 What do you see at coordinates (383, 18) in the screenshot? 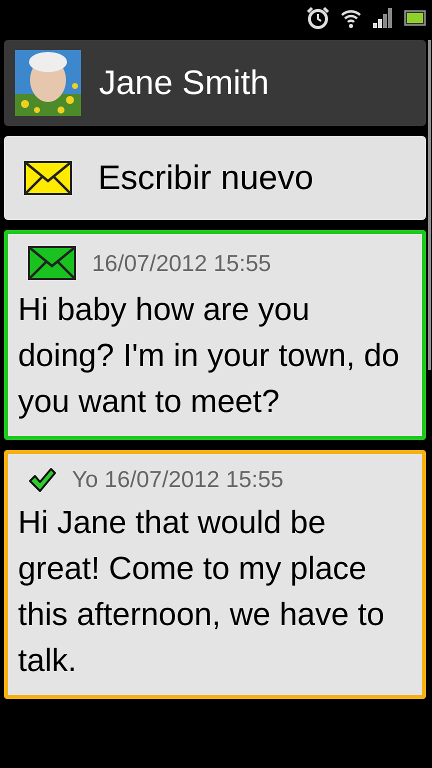
I see `signal-icon` at bounding box center [383, 18].